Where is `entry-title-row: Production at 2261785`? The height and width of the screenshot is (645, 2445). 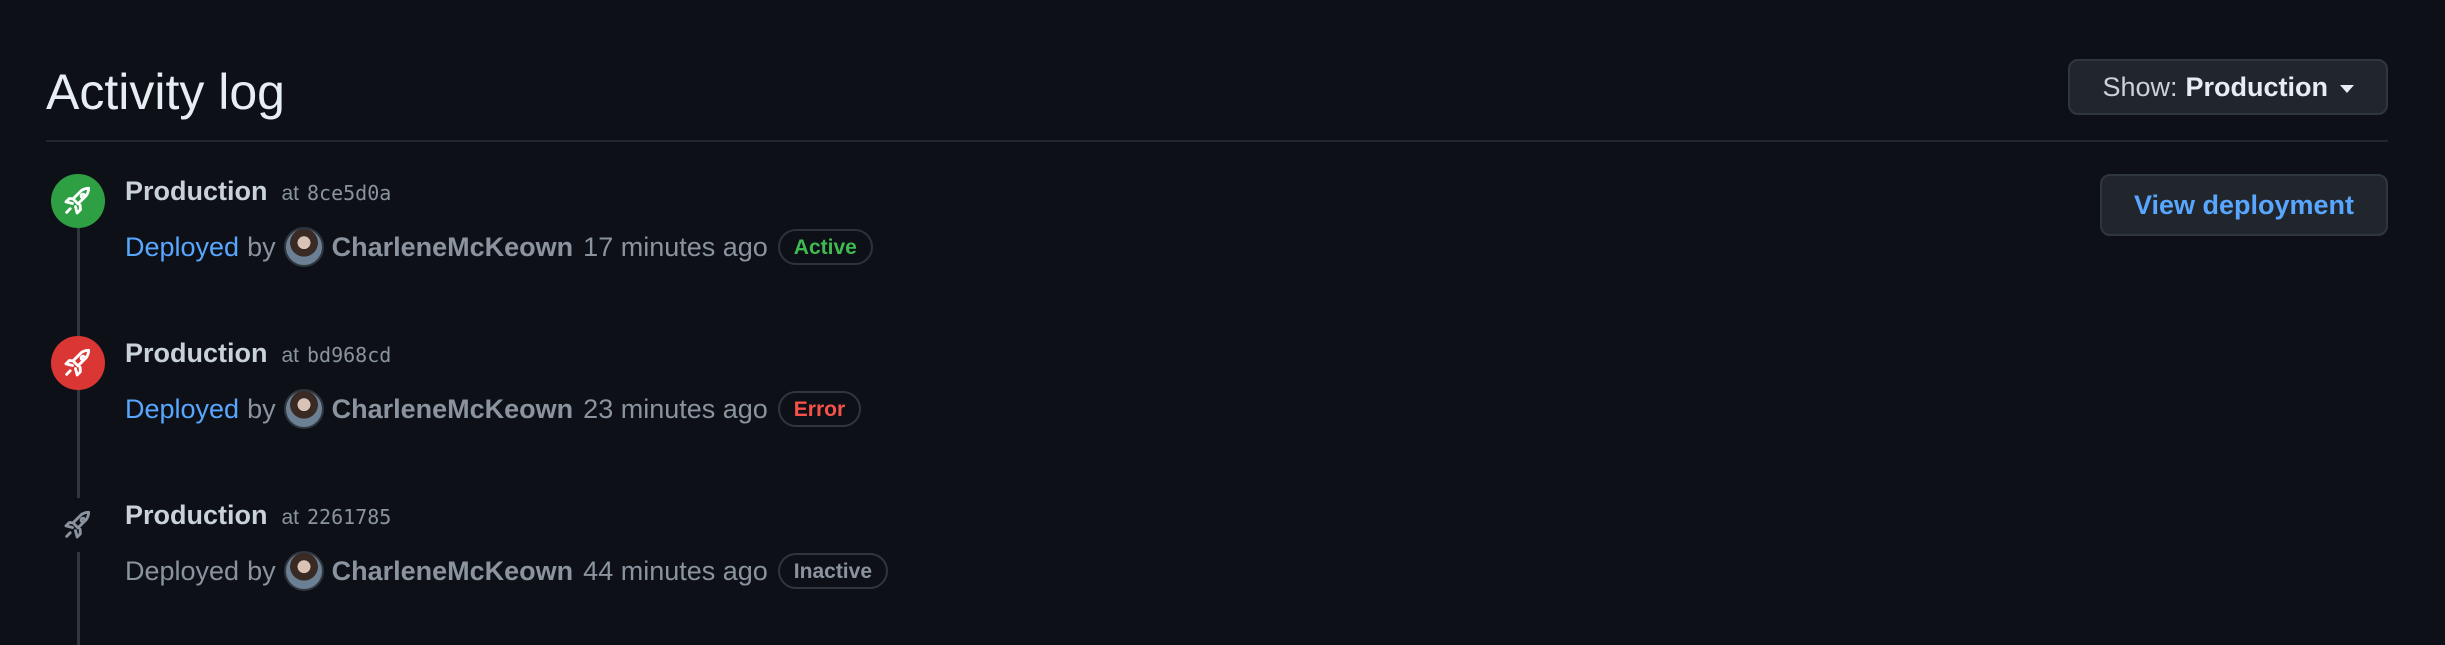 entry-title-row: Production at 2261785 is located at coordinates (258, 520).